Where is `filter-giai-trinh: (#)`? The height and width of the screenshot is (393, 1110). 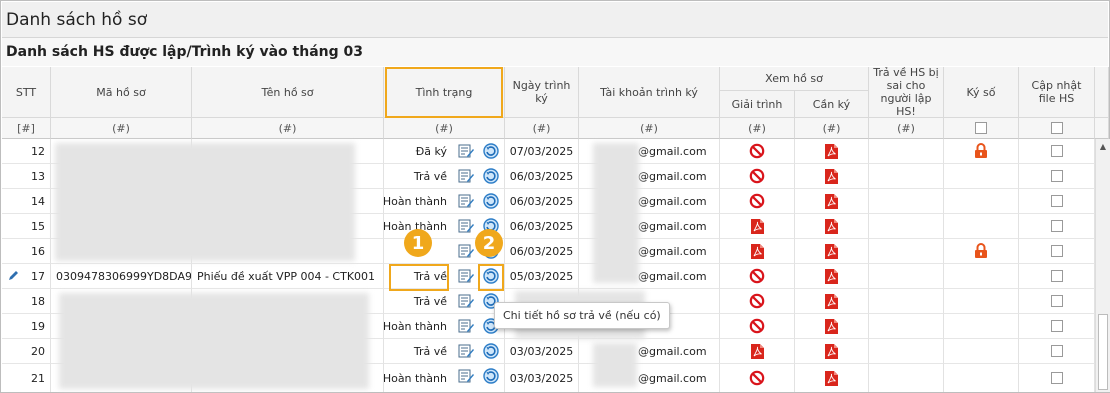
filter-giai-trinh: (#) is located at coordinates (757, 128).